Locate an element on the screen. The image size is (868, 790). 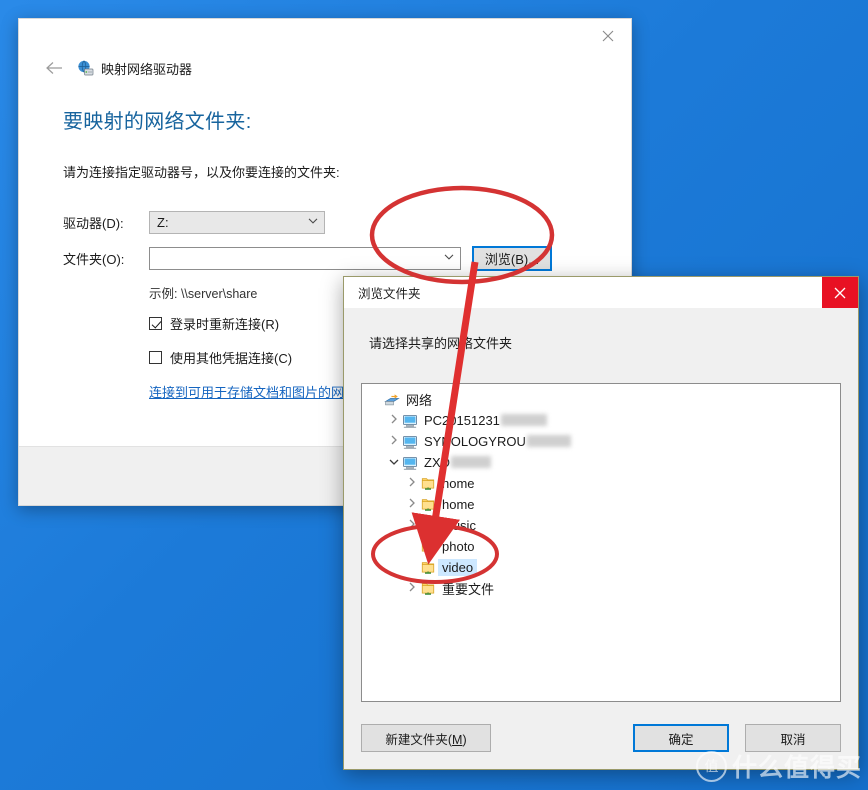
reconnect-checkbox-label: 登录时重新连接(R) is located at coordinates (225, 324).